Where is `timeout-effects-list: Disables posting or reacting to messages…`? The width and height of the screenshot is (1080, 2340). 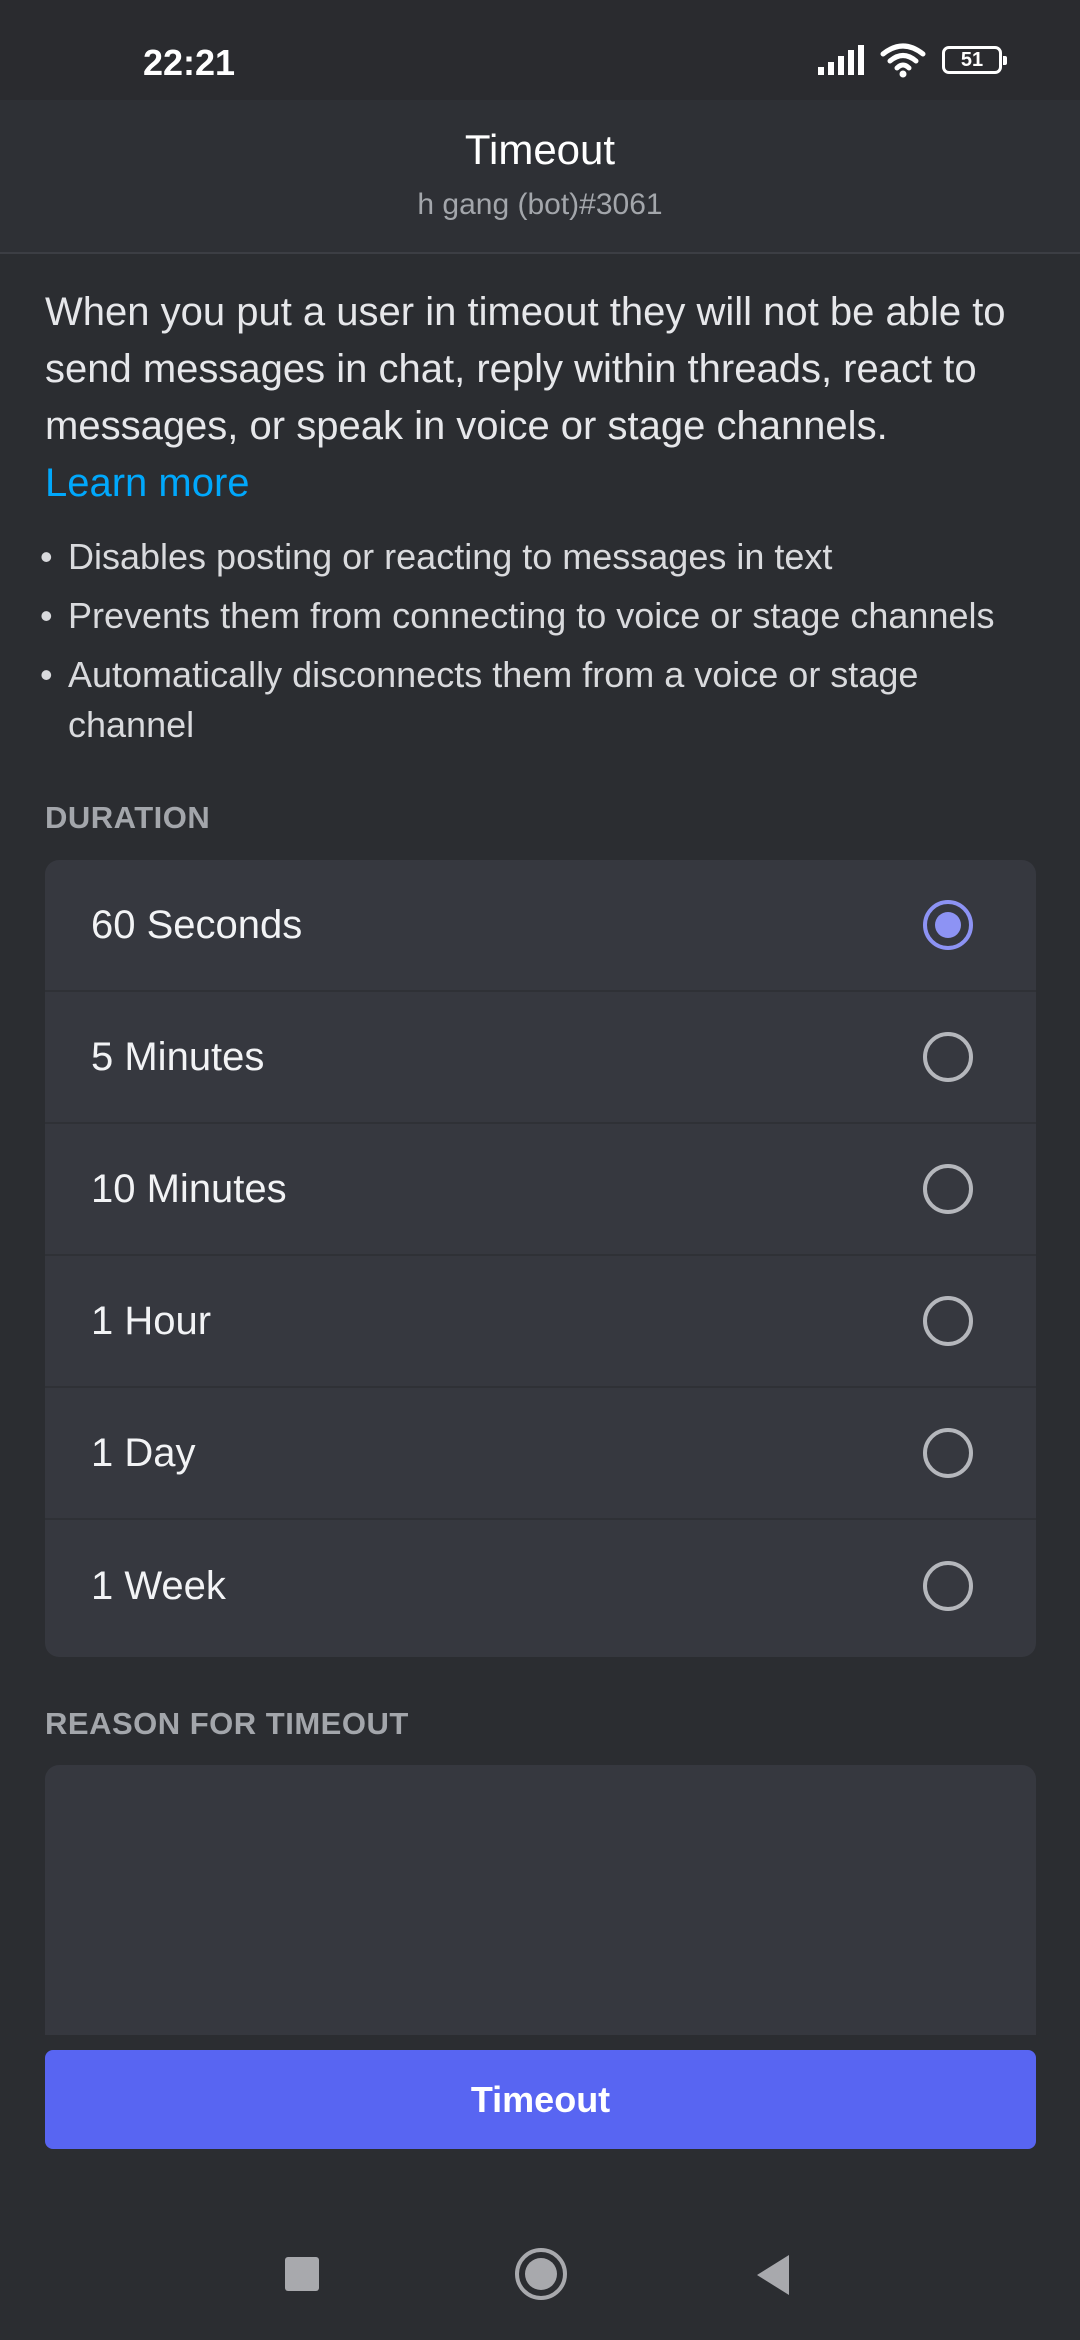 timeout-effects-list: Disables posting or reacting to messages… is located at coordinates (540, 645).